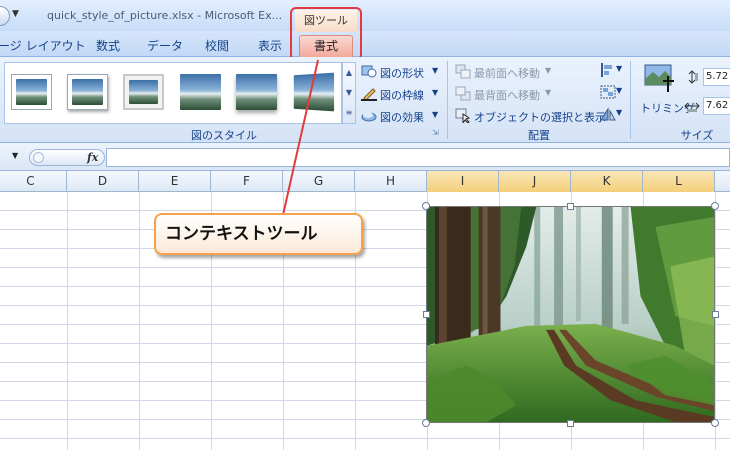  Describe the element at coordinates (173, 93) in the screenshot. I see `picture-style-gallery` at that location.